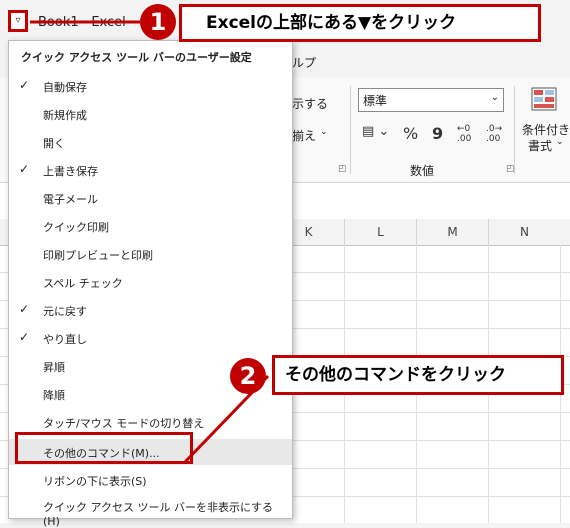 Image resolution: width=570 pixels, height=528 pixels. Describe the element at coordinates (158, 22) in the screenshot. I see `step1-number-badge: 1` at that location.